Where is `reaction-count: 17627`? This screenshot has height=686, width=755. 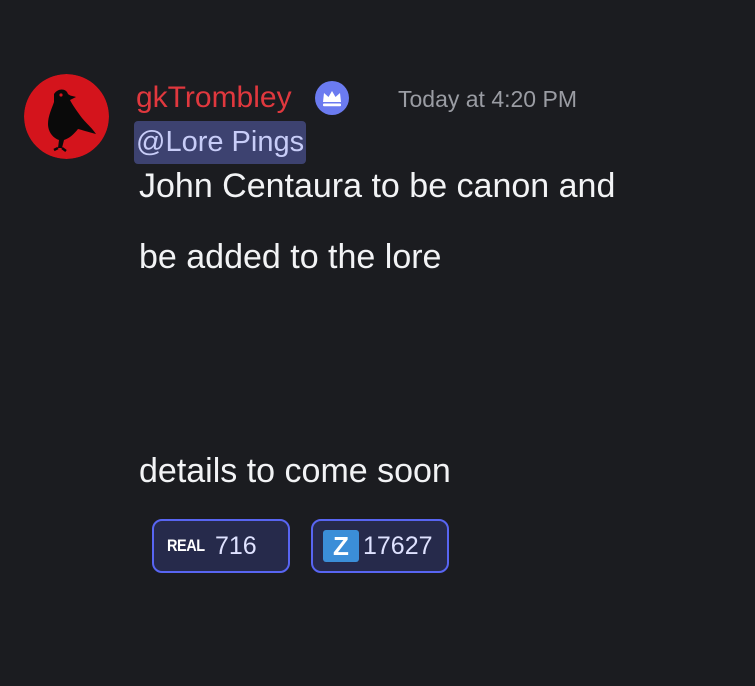
reaction-count: 17627 is located at coordinates (398, 546).